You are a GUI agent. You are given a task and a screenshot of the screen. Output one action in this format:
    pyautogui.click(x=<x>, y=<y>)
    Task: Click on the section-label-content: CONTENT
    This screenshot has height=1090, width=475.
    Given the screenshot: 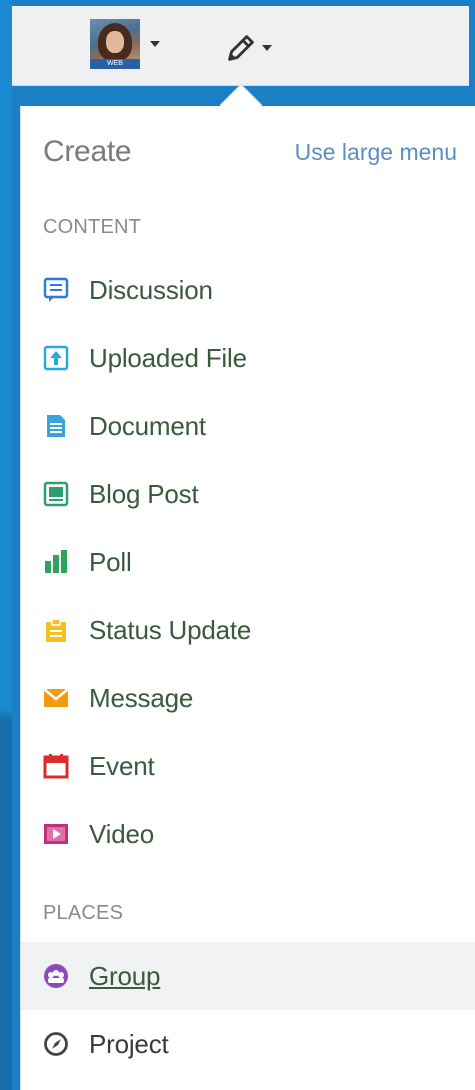 What is the action you would take?
    pyautogui.click(x=92, y=227)
    